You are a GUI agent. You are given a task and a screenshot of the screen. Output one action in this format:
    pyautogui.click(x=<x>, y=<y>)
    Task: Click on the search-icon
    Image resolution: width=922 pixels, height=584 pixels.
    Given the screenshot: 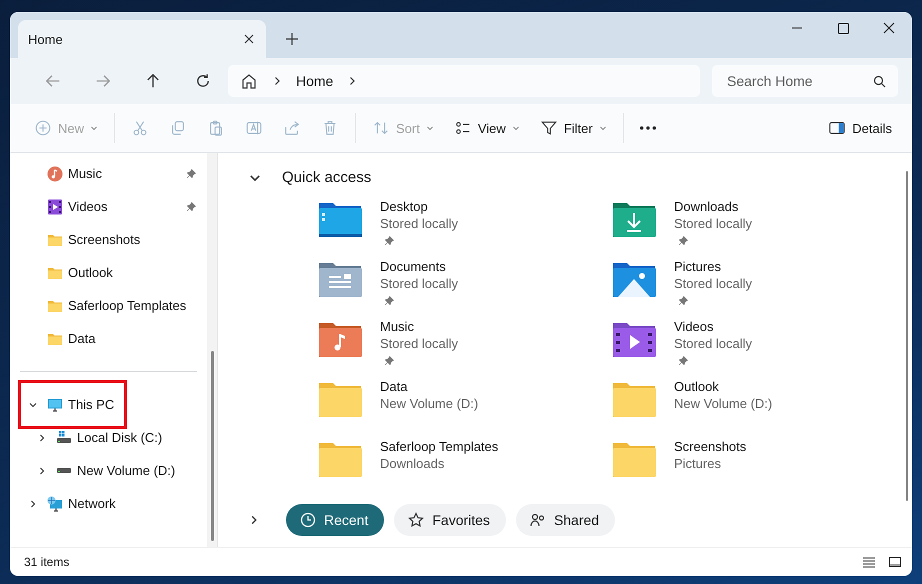 What is the action you would take?
    pyautogui.click(x=879, y=81)
    